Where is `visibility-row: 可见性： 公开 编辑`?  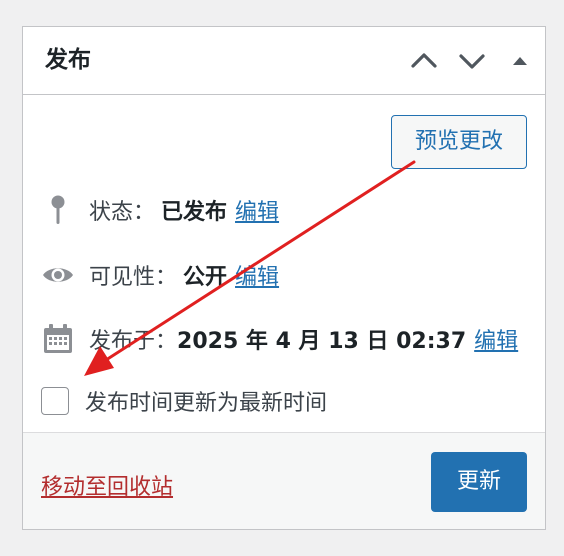
visibility-row: 可见性： 公开 编辑 is located at coordinates (160, 275).